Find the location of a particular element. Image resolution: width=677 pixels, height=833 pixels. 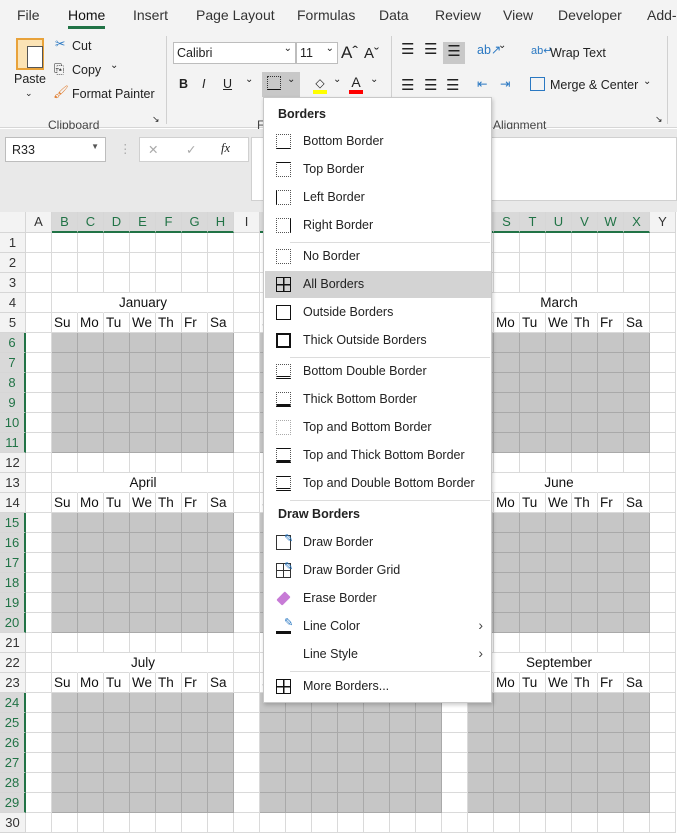

tab-page-layout: Page Layout is located at coordinates (235, 15).